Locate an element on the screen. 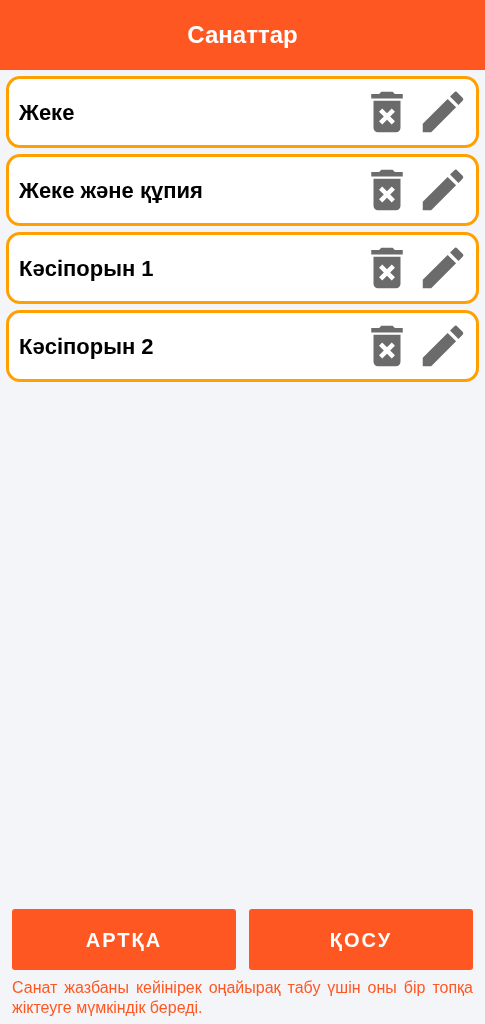 Image resolution: width=485 pixels, height=1024 pixels. screen-title: Санаттар is located at coordinates (242, 35).